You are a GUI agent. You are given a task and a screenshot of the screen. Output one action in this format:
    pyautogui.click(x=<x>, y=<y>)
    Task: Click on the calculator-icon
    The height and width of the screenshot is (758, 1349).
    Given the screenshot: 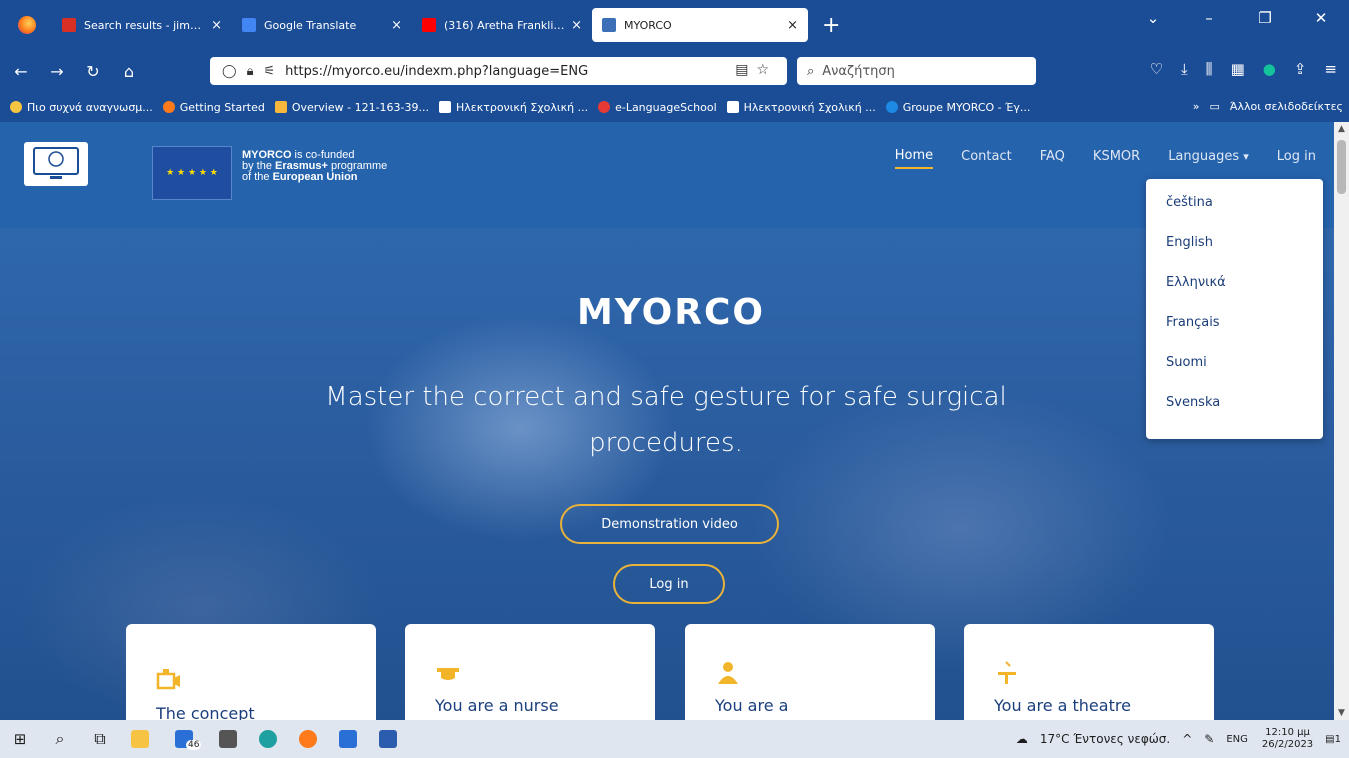 What is the action you would take?
    pyautogui.click(x=228, y=739)
    